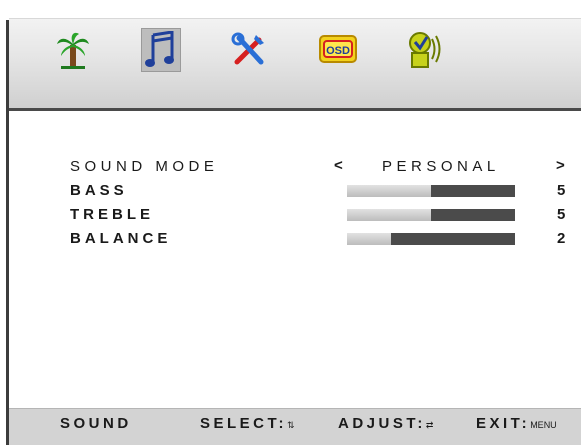 The image size is (581, 445). What do you see at coordinates (429, 425) in the screenshot?
I see `leftright-arrows-icon: ⇄` at bounding box center [429, 425].